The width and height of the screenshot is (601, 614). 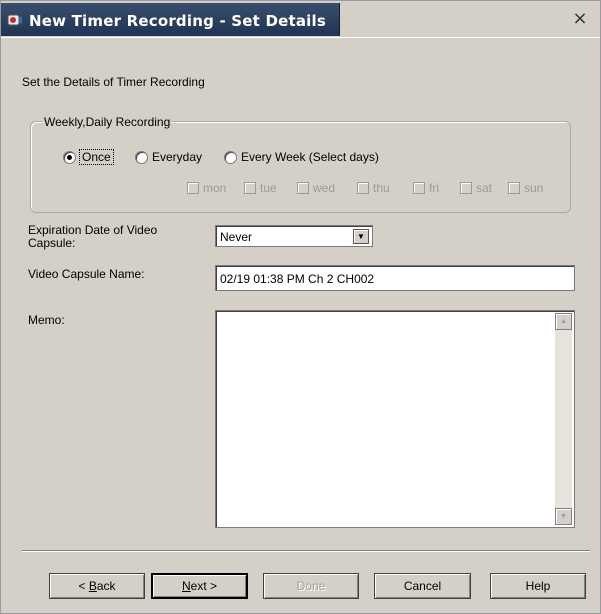 I want to click on radio-every-week-dot, so click(x=230, y=157).